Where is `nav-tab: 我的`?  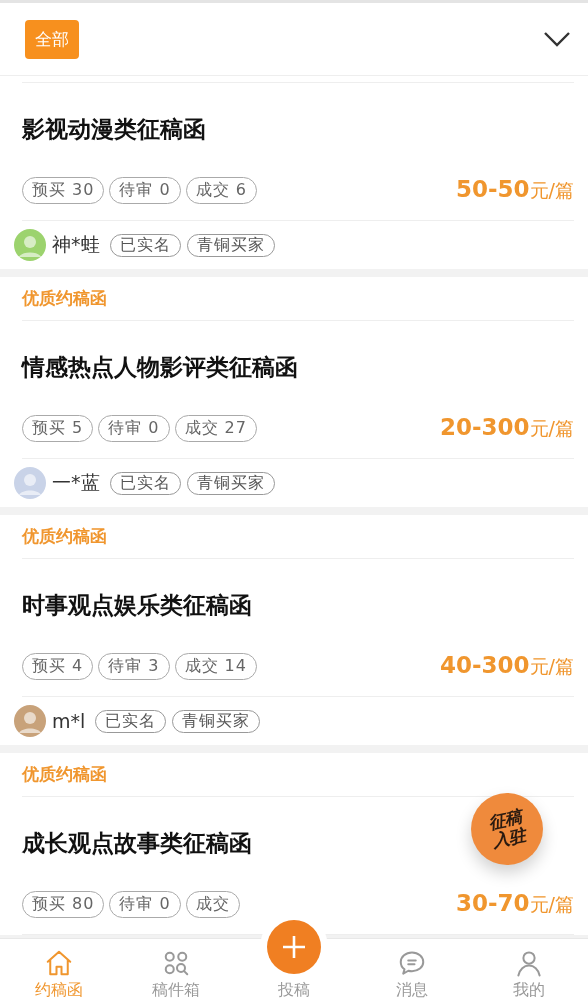 nav-tab: 我的 is located at coordinates (529, 973).